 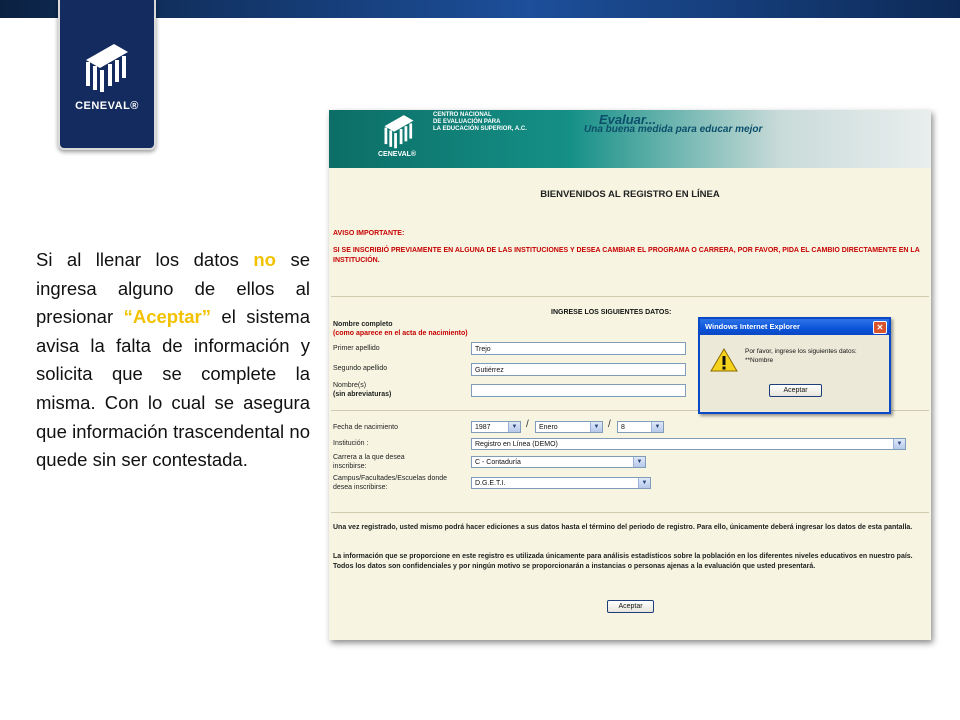 I want to click on first-surname-label: Primer apellido, so click(x=356, y=348).